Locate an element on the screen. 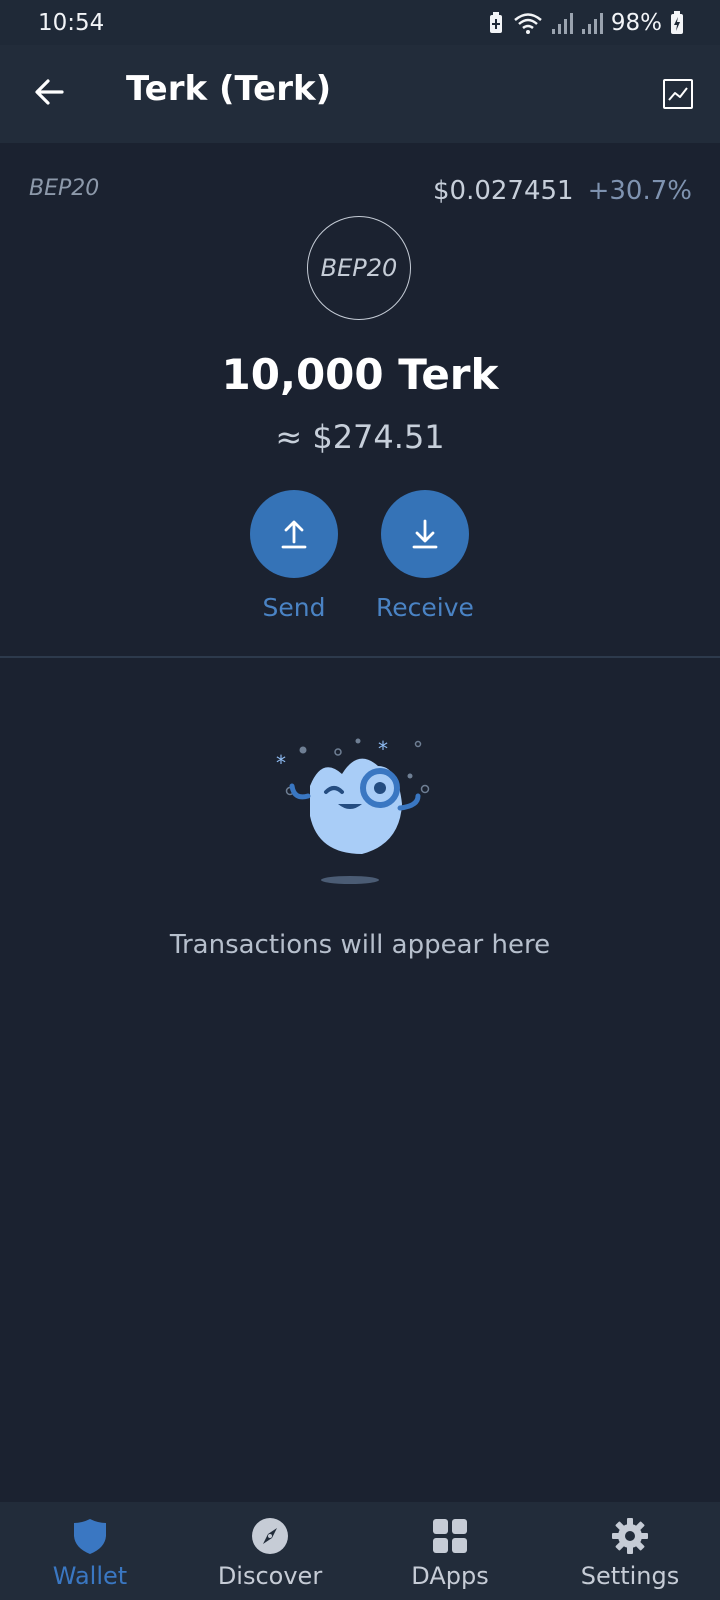 This screenshot has height=1600, width=720. token-logo: BEP20 is located at coordinates (359, 268).